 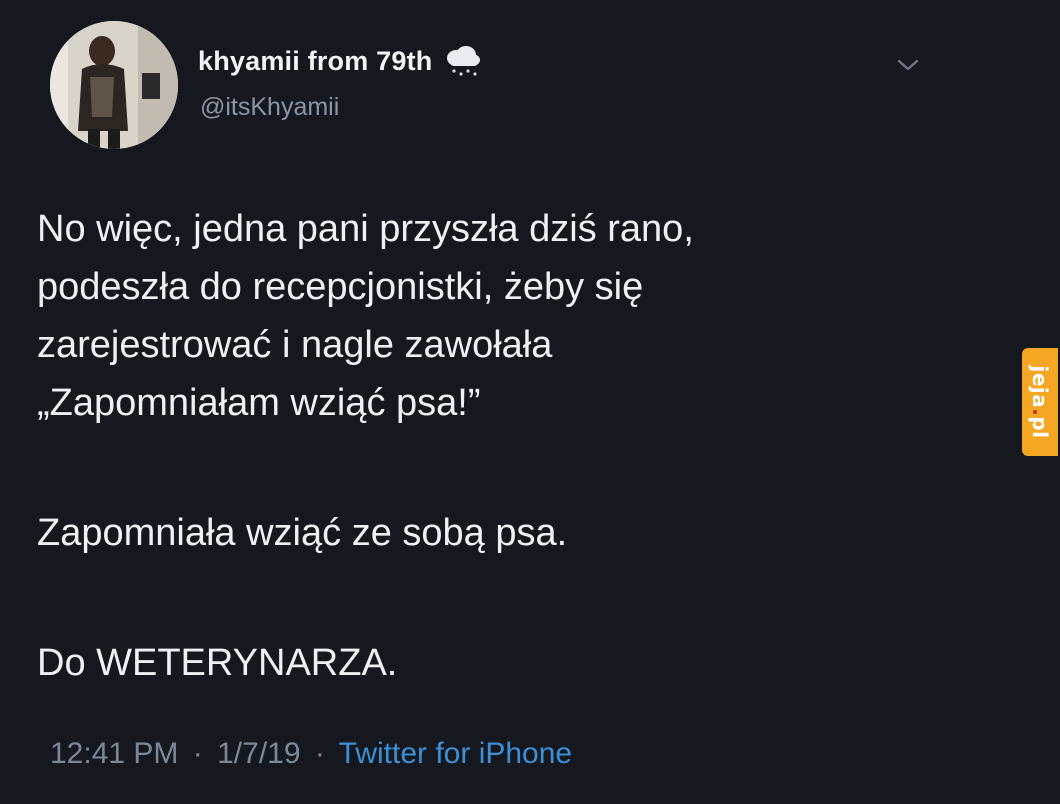 I want to click on tweet-text-line: Do WETERYNARZA., so click(x=217, y=663).